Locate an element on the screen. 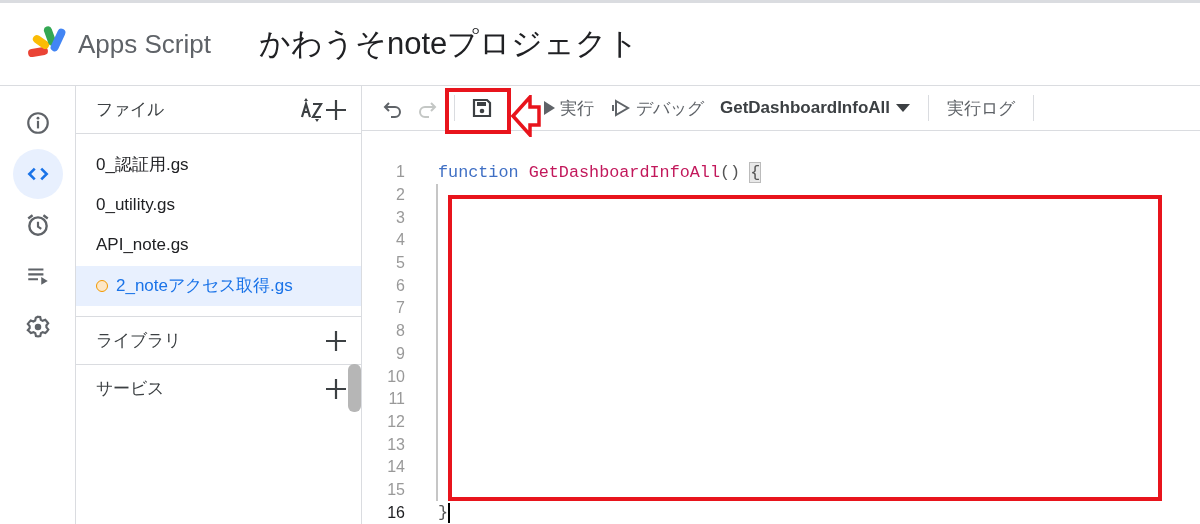  file-item: 0_utility.gs is located at coordinates (218, 204).